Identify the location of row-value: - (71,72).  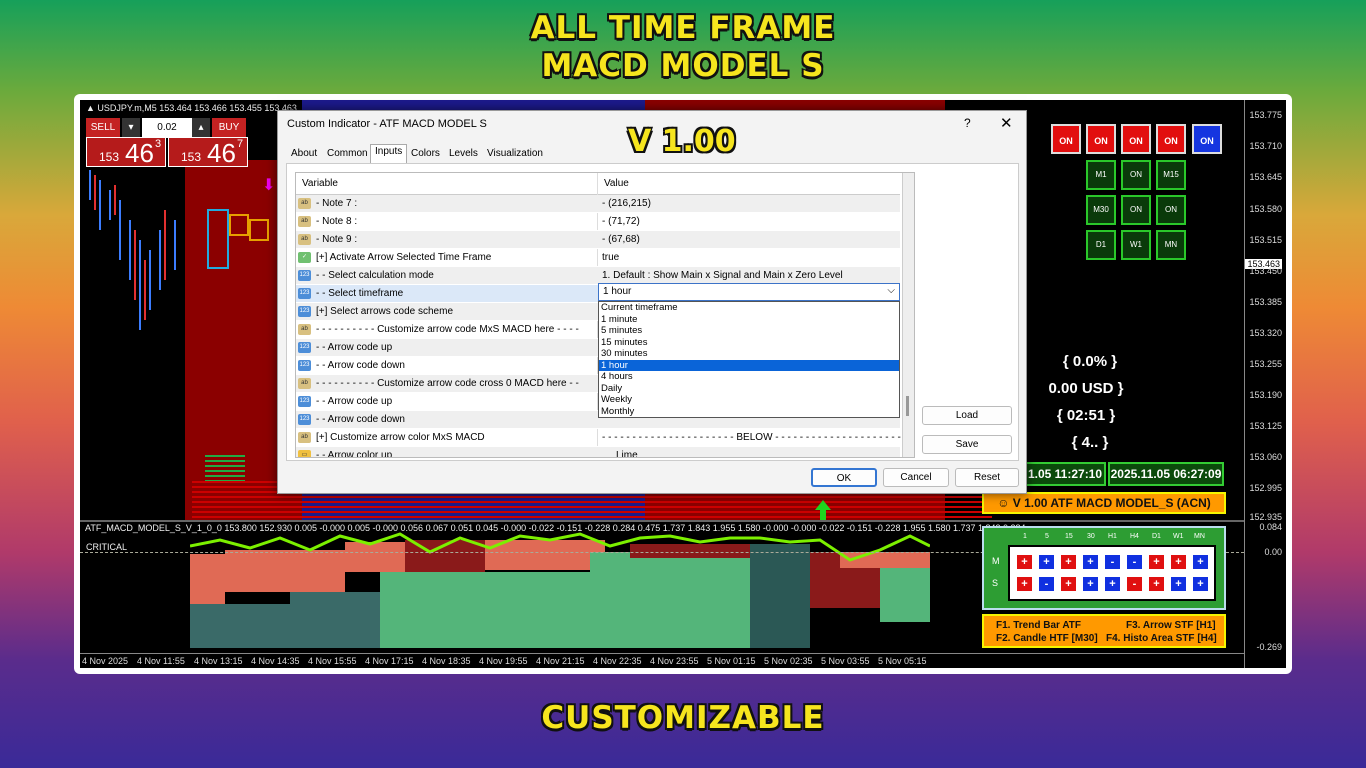
(621, 221).